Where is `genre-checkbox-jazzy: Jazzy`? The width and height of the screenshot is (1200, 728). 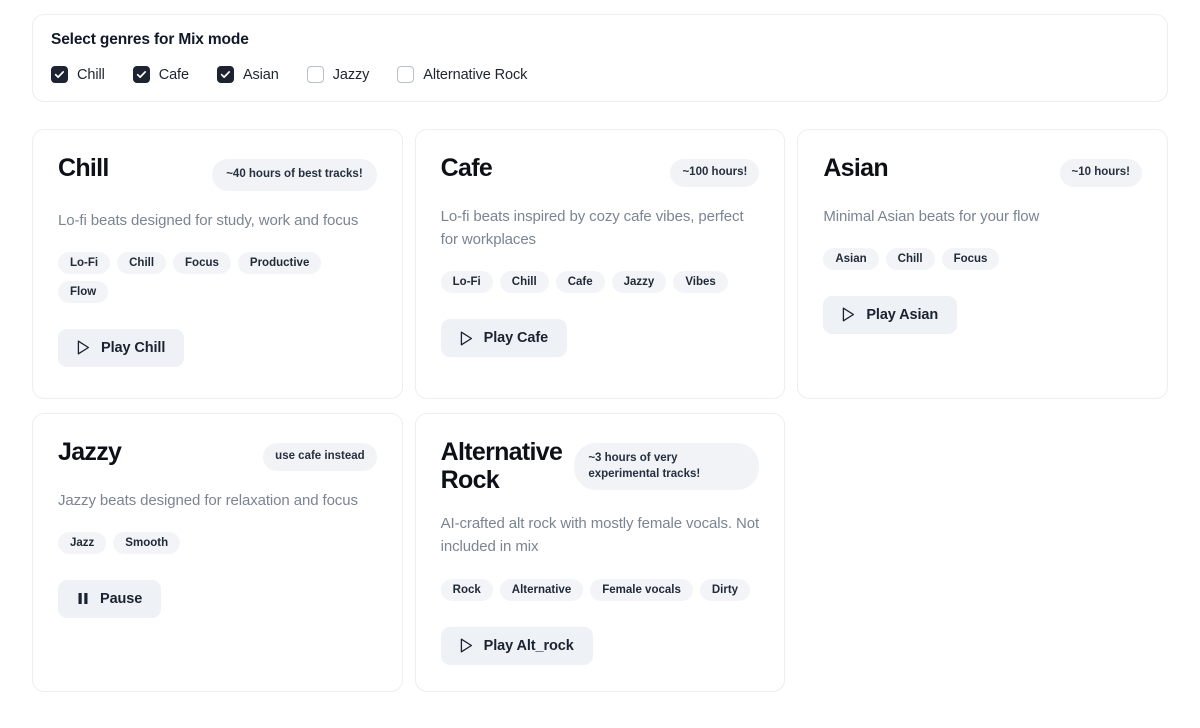
genre-checkbox-jazzy: Jazzy is located at coordinates (338, 74).